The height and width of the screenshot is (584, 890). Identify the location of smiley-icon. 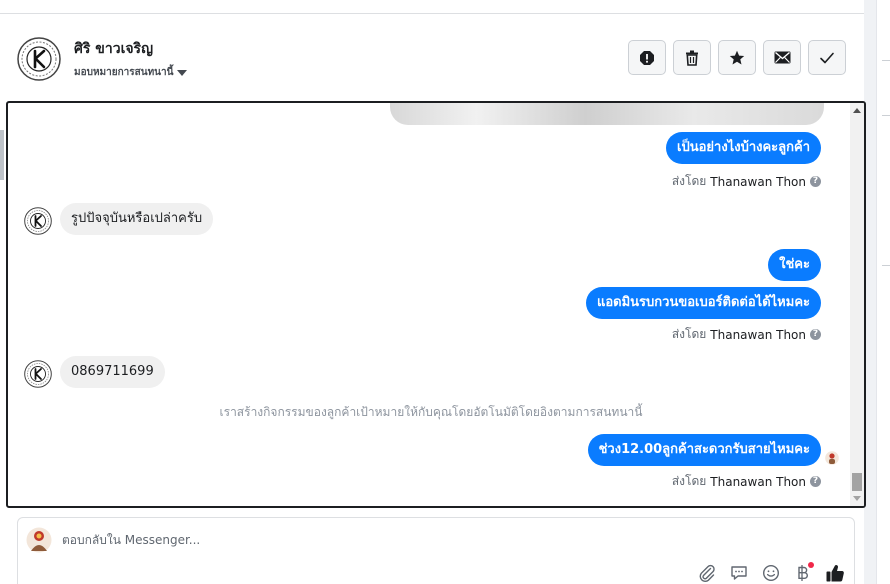
(771, 573).